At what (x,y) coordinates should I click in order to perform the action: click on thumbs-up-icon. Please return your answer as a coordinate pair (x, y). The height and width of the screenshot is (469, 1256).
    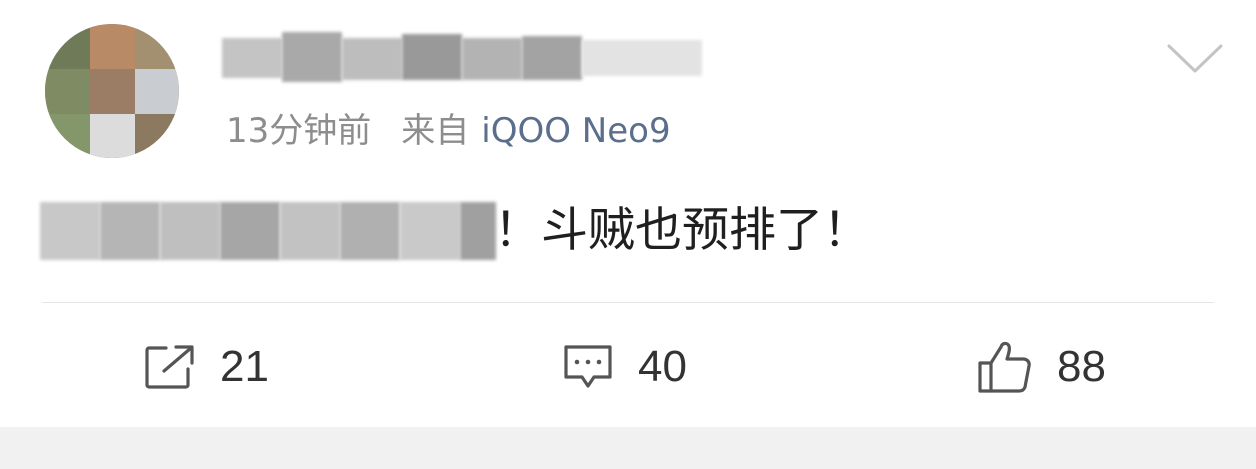
    Looking at the image, I should click on (1004, 367).